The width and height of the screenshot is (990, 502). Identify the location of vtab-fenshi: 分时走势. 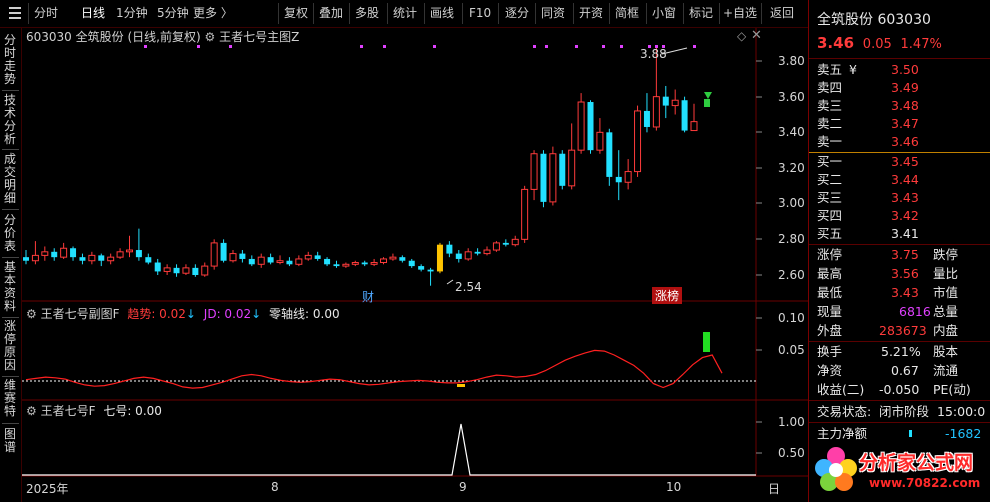
(10, 60).